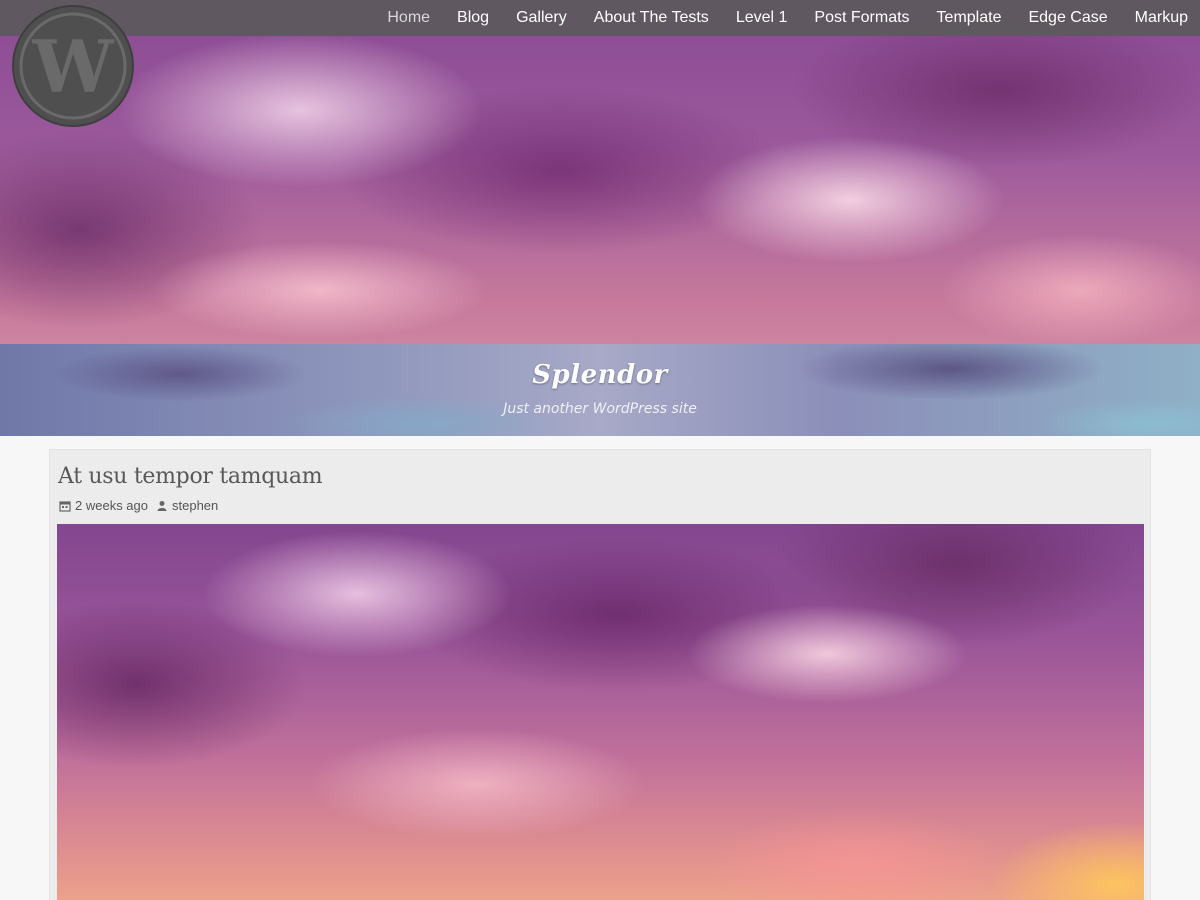 The image size is (1200, 900). What do you see at coordinates (762, 18) in the screenshot?
I see `nav-item-level-1: Level 1` at bounding box center [762, 18].